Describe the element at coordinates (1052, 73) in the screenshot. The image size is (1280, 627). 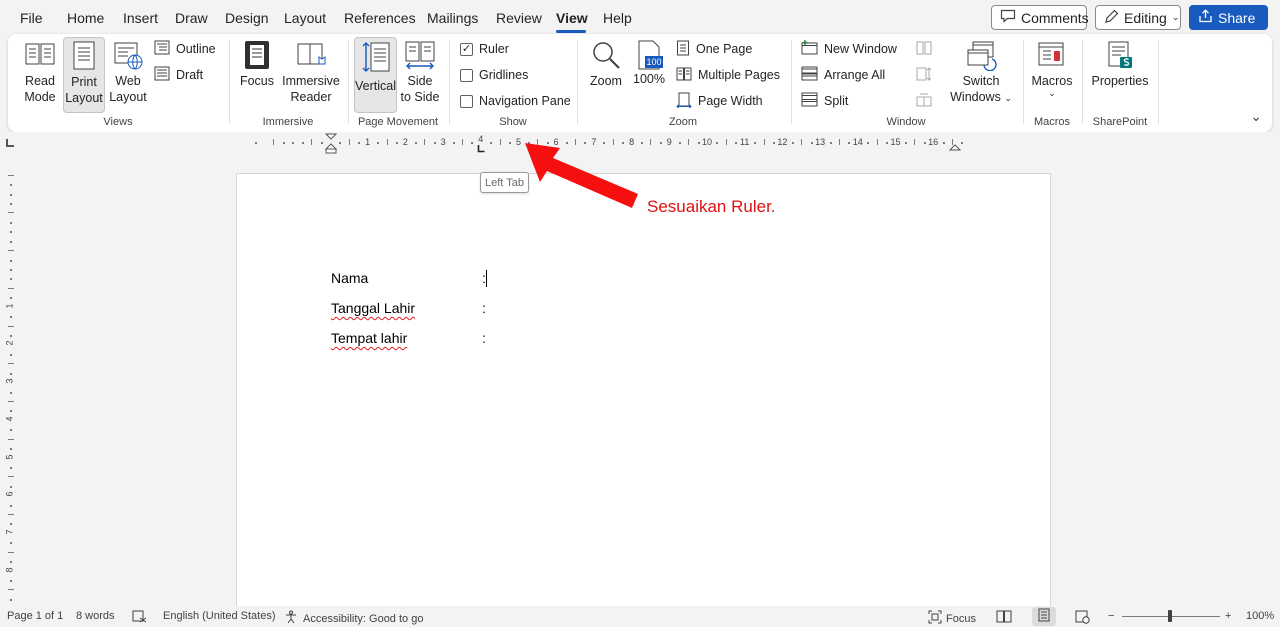
I see `macros-button: Macros ⌄` at that location.